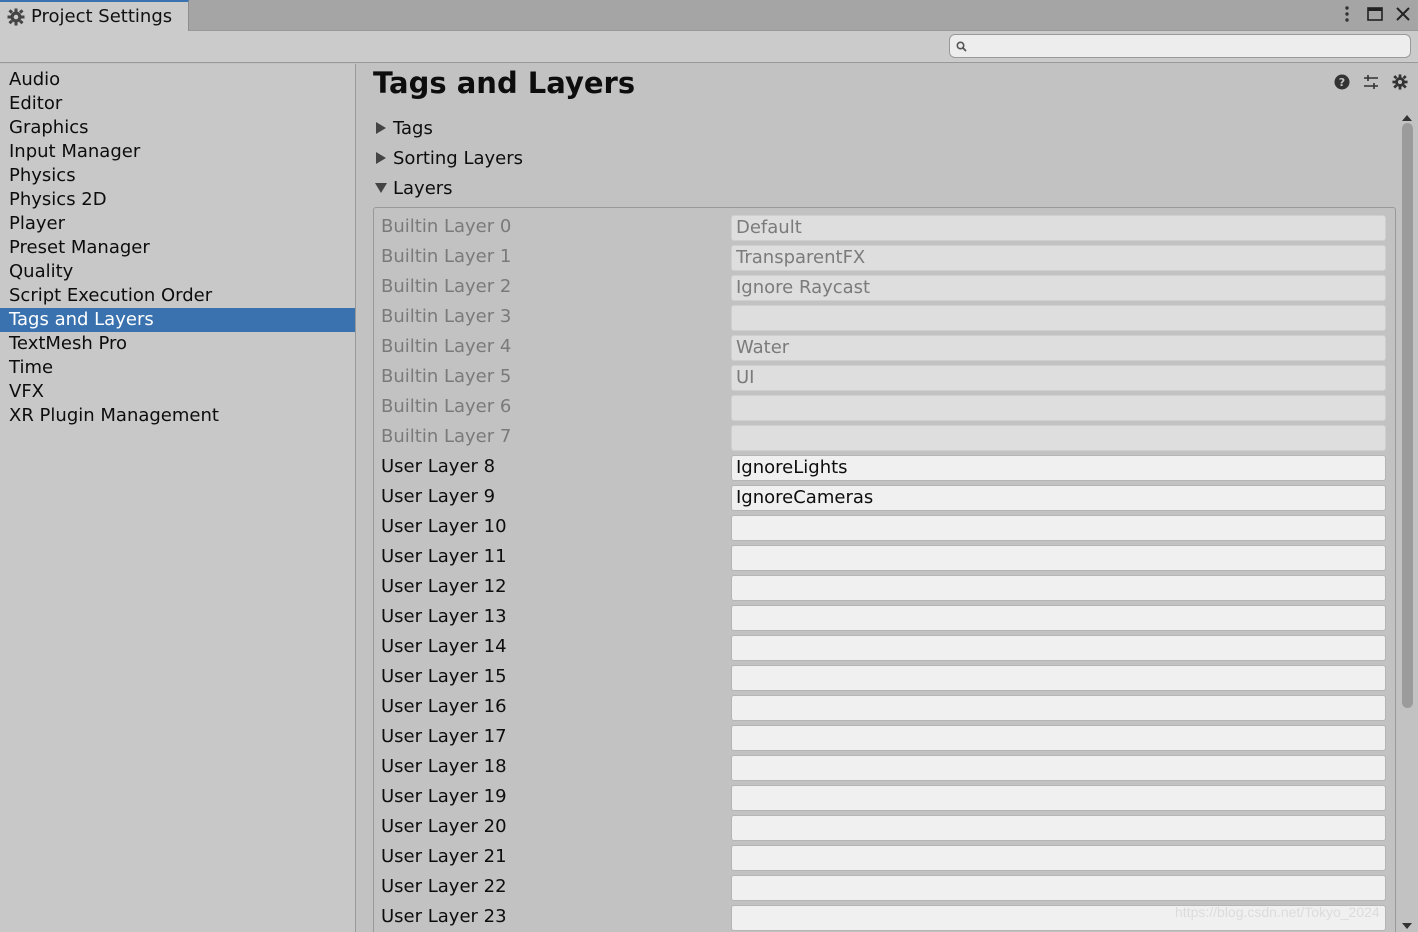  Describe the element at coordinates (177, 392) in the screenshot. I see `sidebar-item-vfx: VFX` at that location.